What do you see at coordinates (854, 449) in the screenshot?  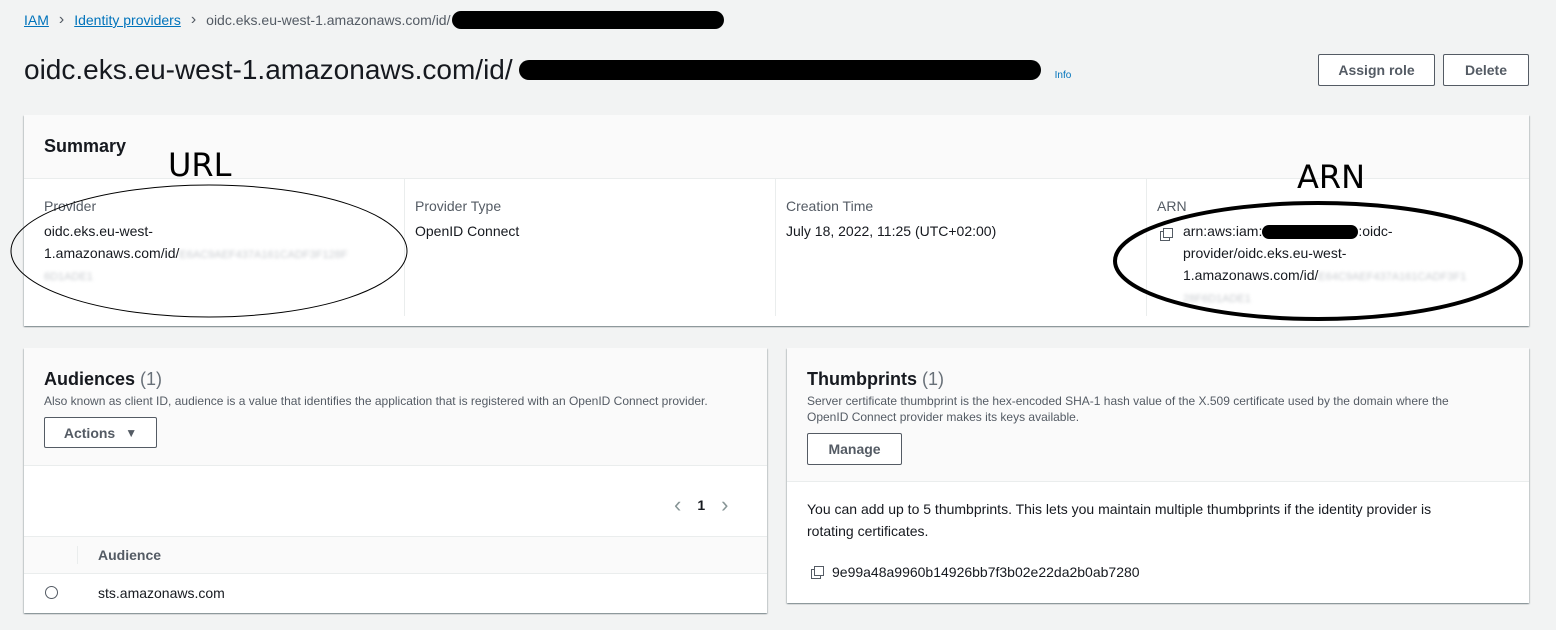 I see `manage-button: Manage` at bounding box center [854, 449].